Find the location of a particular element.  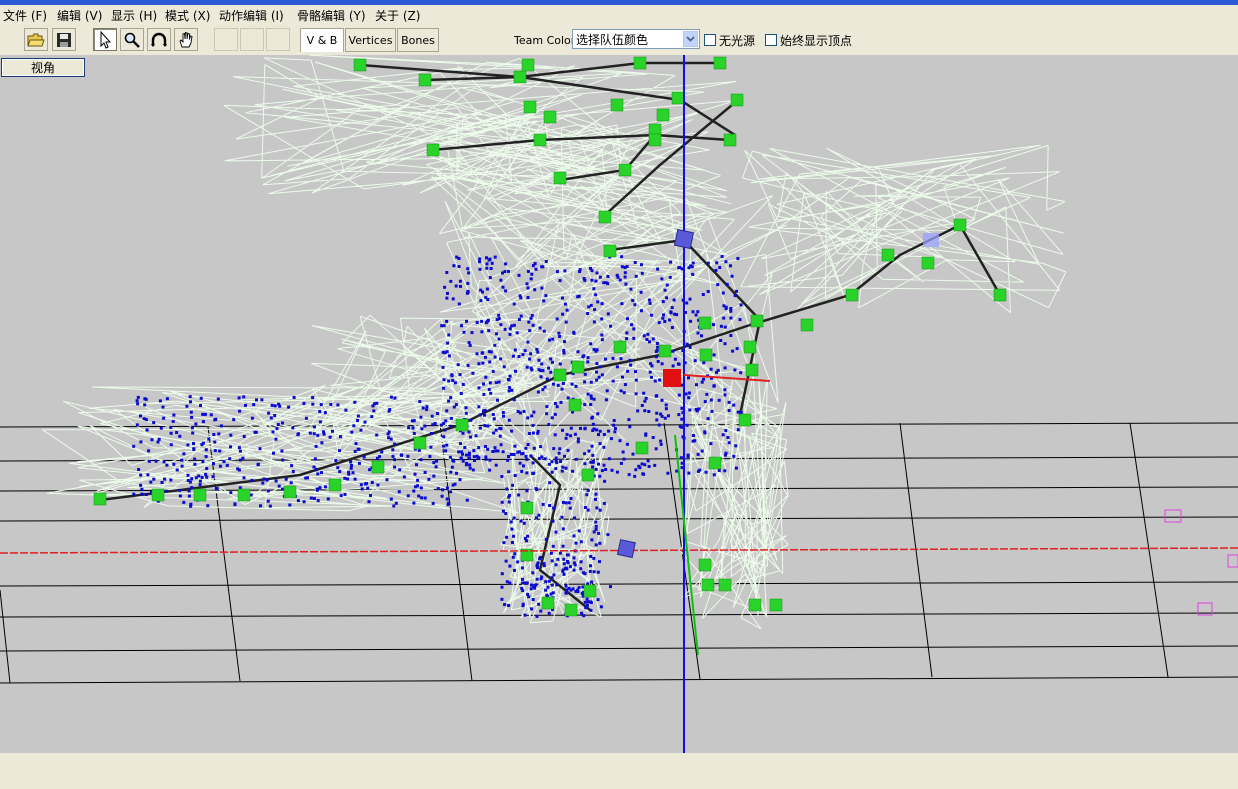

selected-pivot-marker is located at coordinates (672, 378).